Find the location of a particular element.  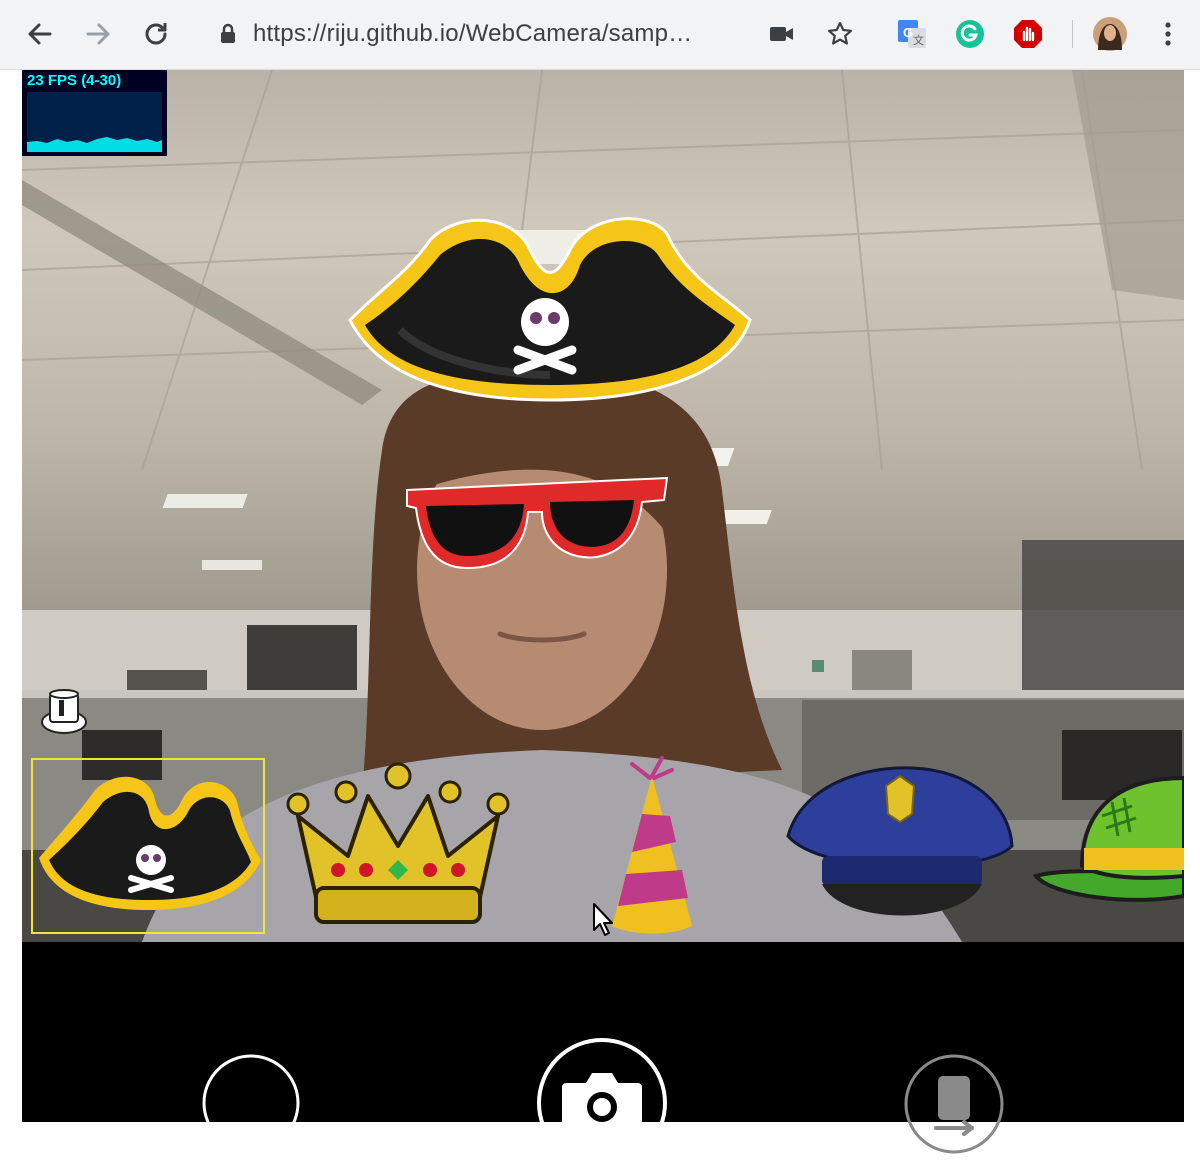

google-translate-icon: G 文 is located at coordinates (912, 34).